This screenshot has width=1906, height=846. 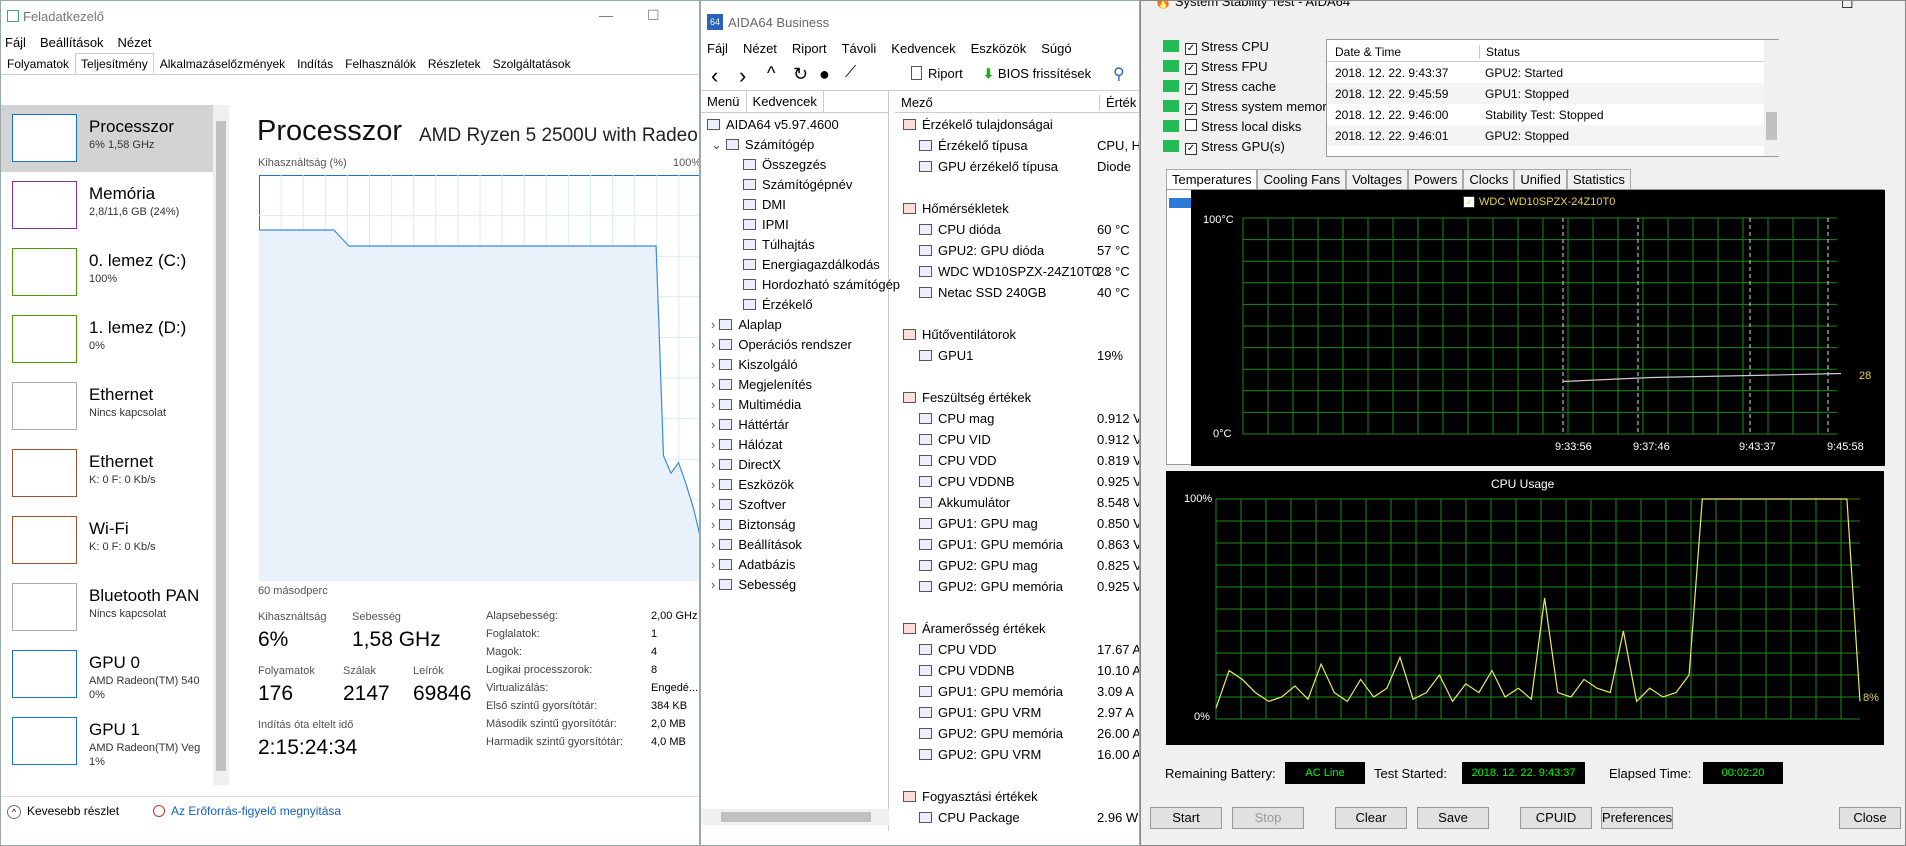 I want to click on sensor-group-erzekelo-tulajdonsagai: Érzékelő tulajdonságai, so click(x=978, y=124).